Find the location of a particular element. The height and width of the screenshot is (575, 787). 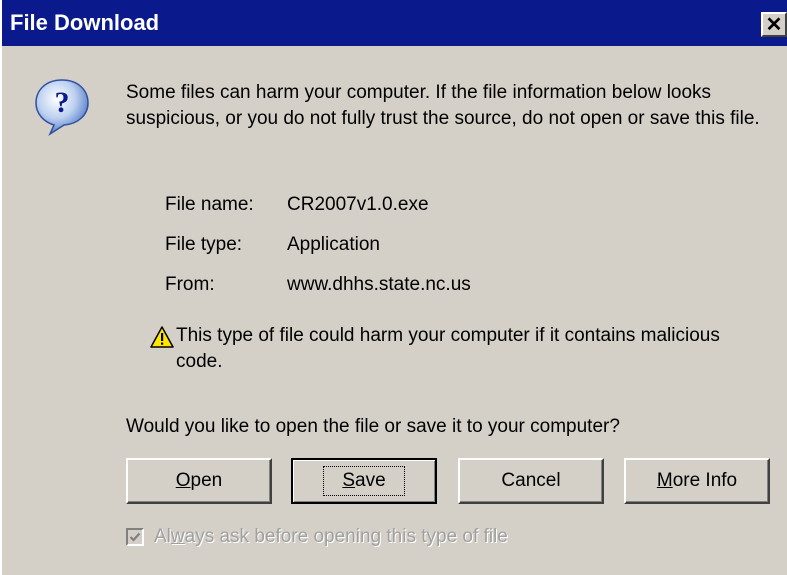

question-icon: ? is located at coordinates (62, 107).